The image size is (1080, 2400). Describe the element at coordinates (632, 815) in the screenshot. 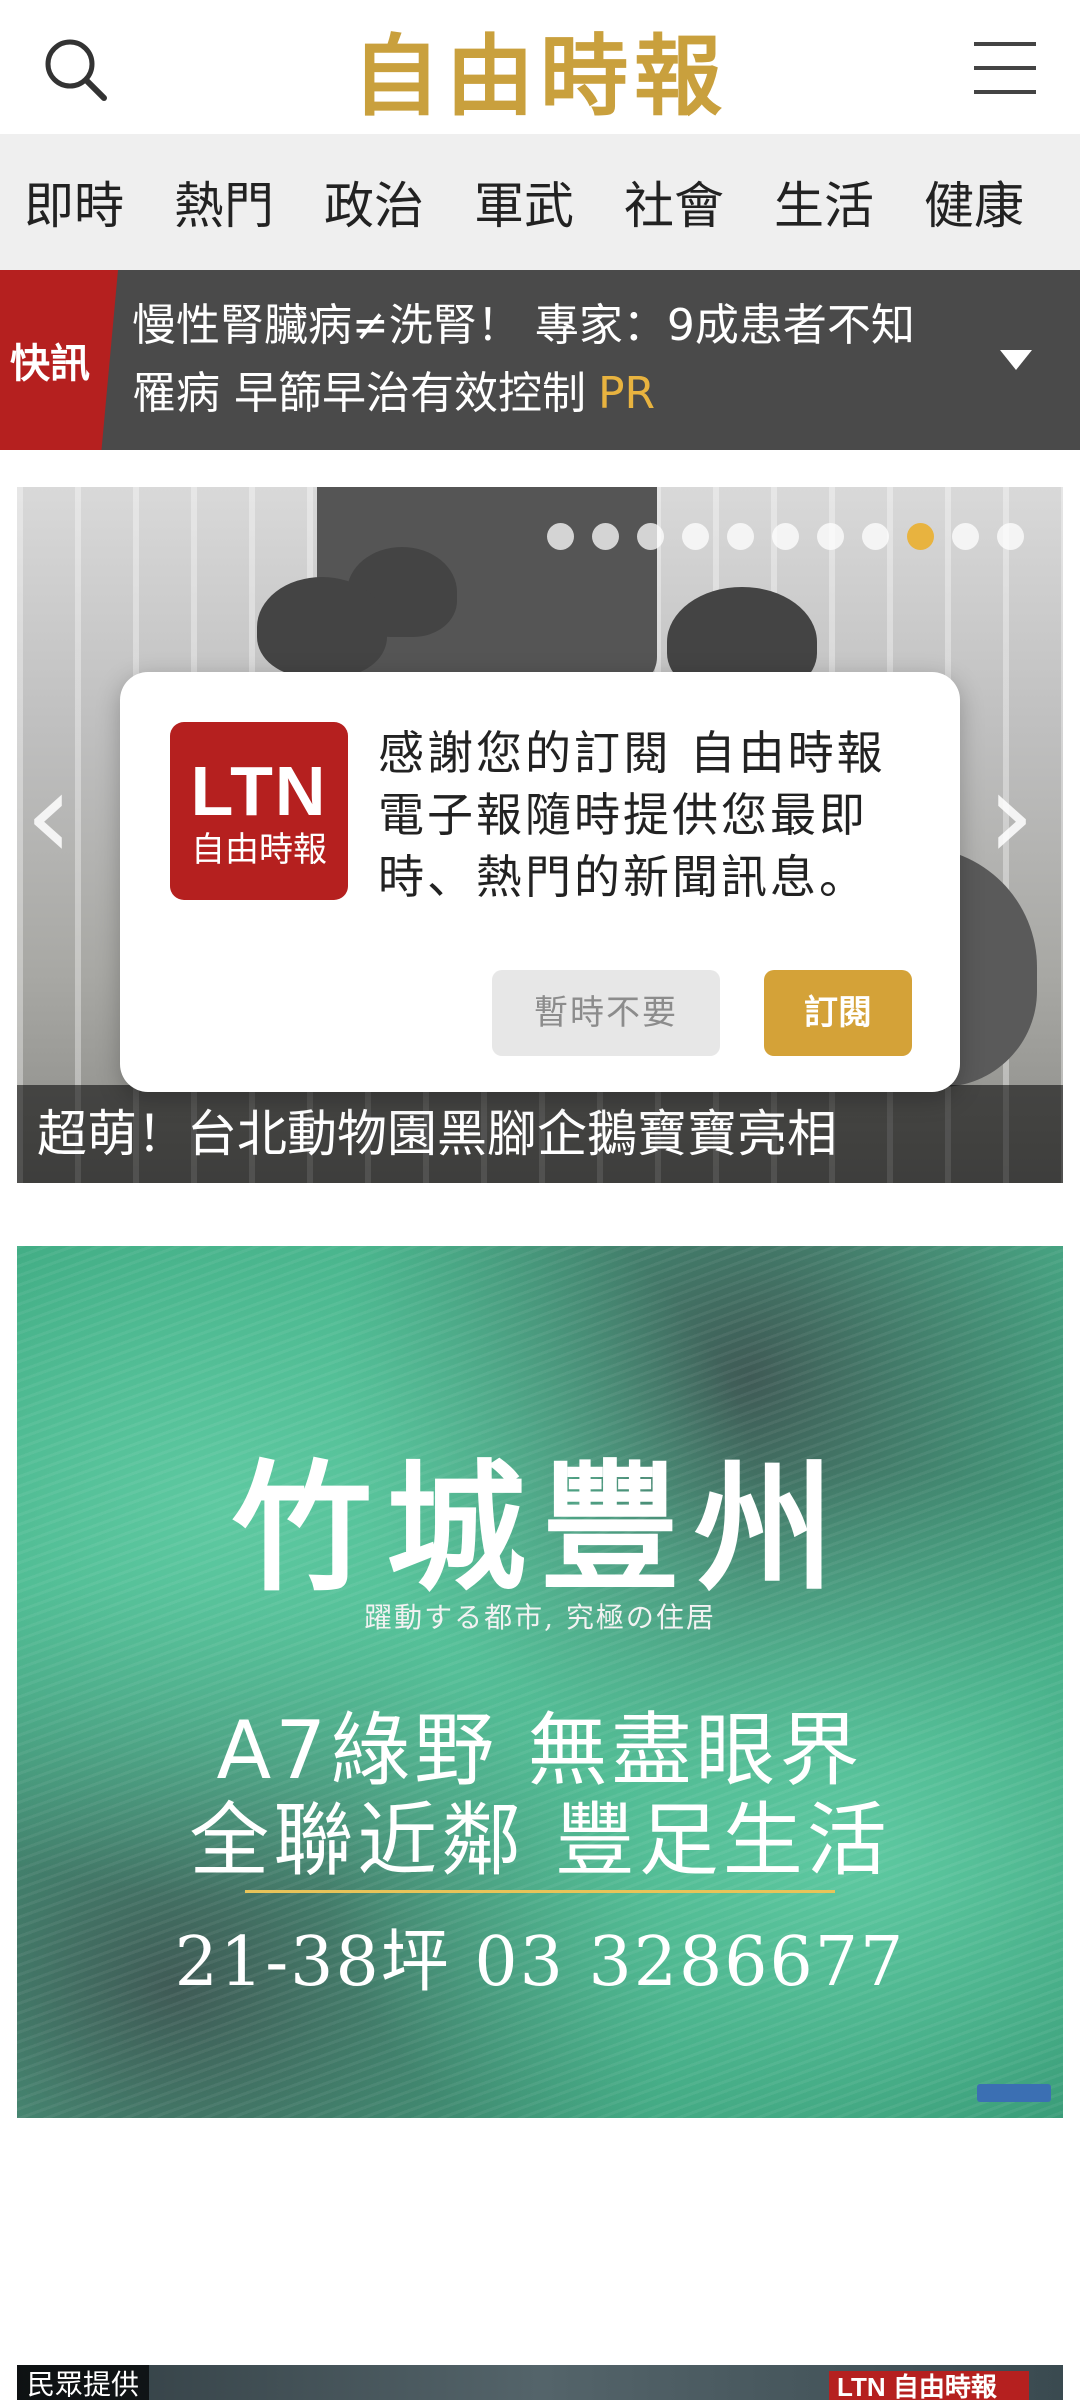

I see `subscribe-message: 感謝您的訂閱 自由時報電子報隨時提供您最即時、熱門的新聞訊息。` at that location.